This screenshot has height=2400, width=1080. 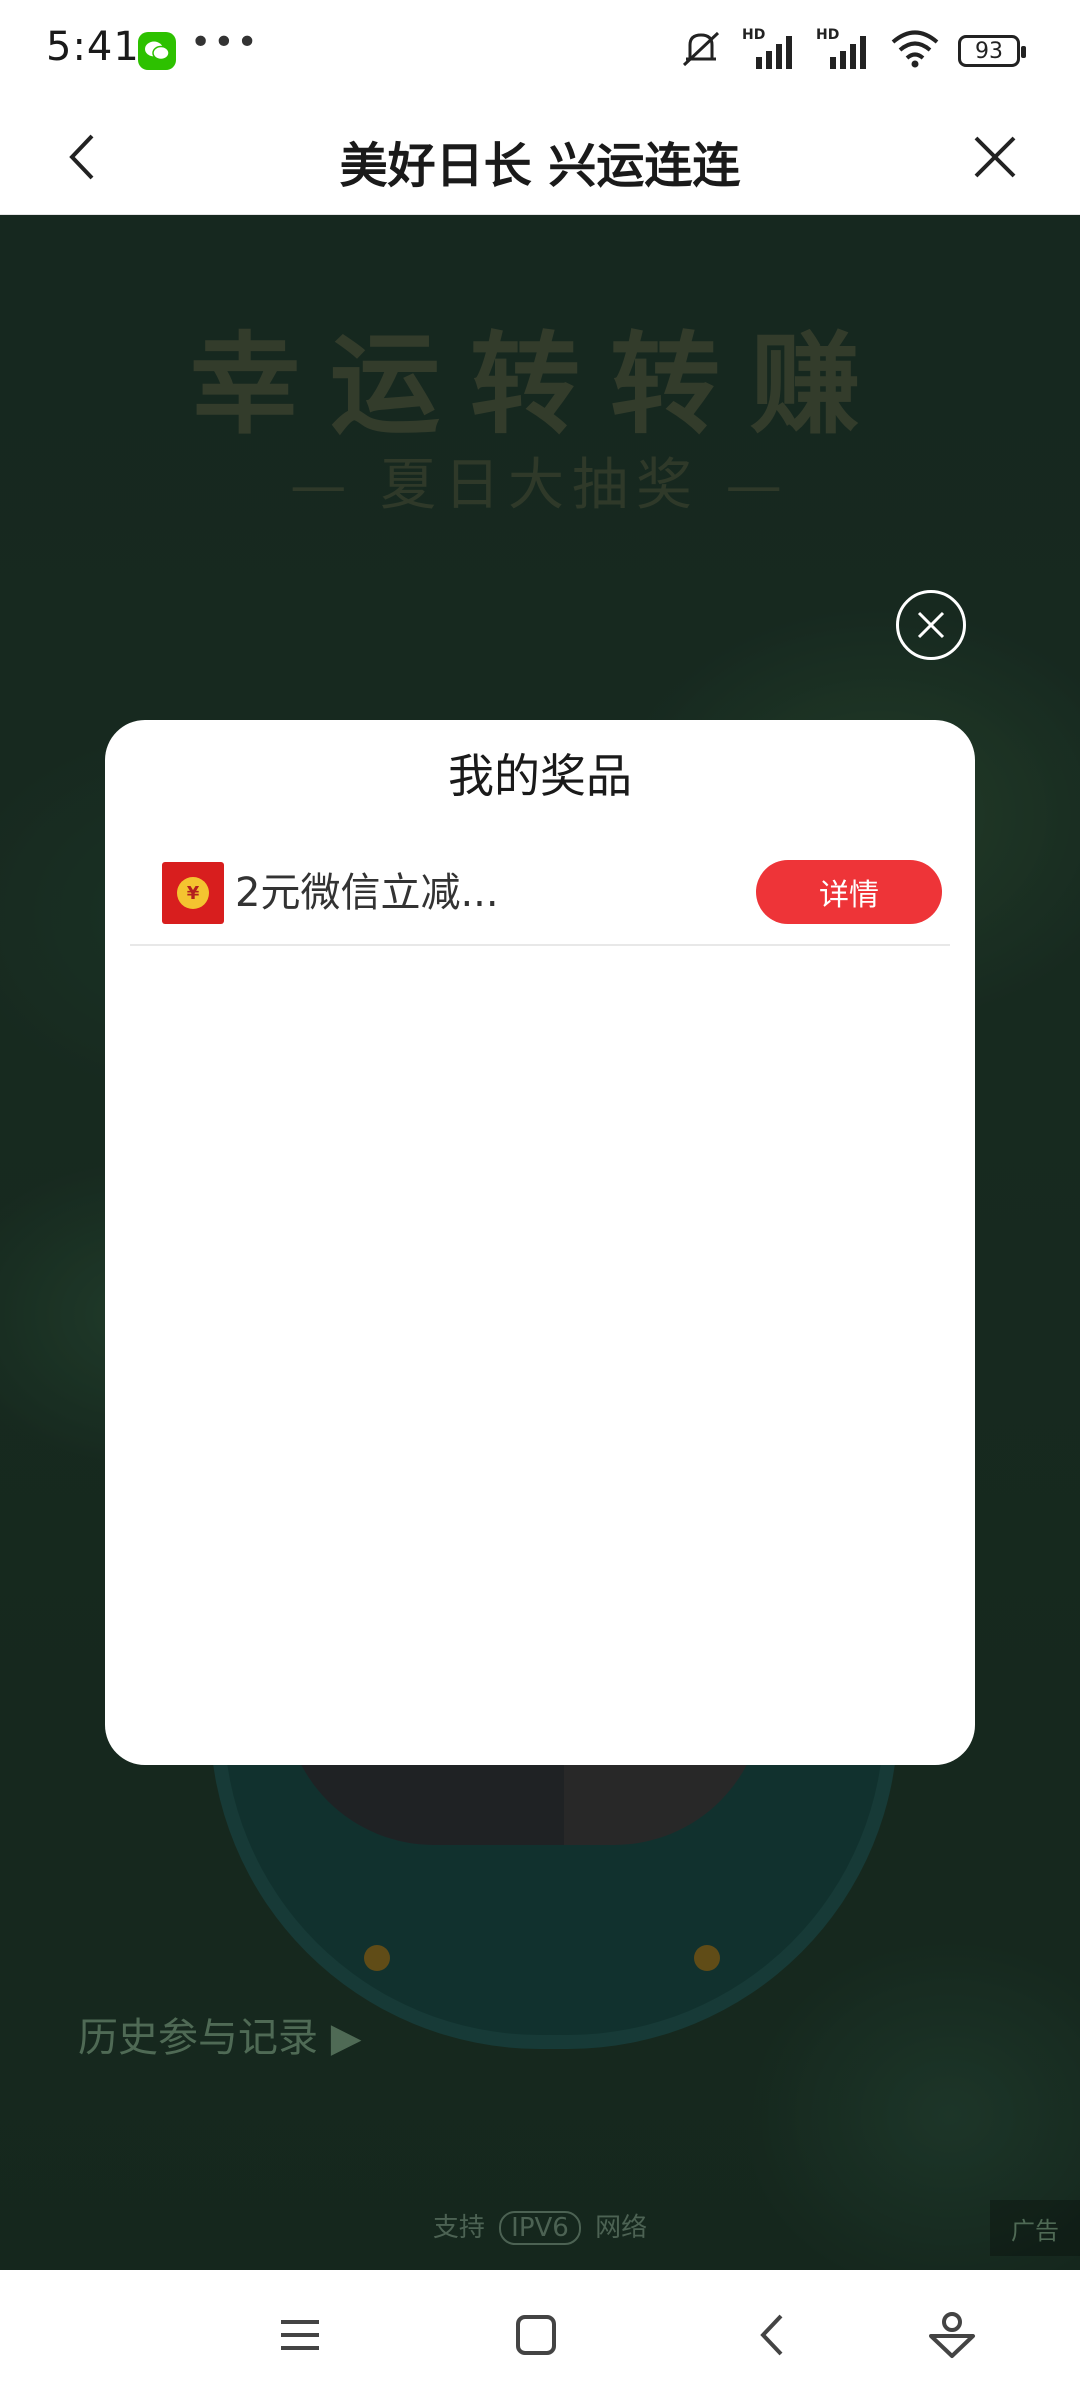 What do you see at coordinates (540, 888) in the screenshot?
I see `prize-list-item: ¥ 2元微信立减... 详情` at bounding box center [540, 888].